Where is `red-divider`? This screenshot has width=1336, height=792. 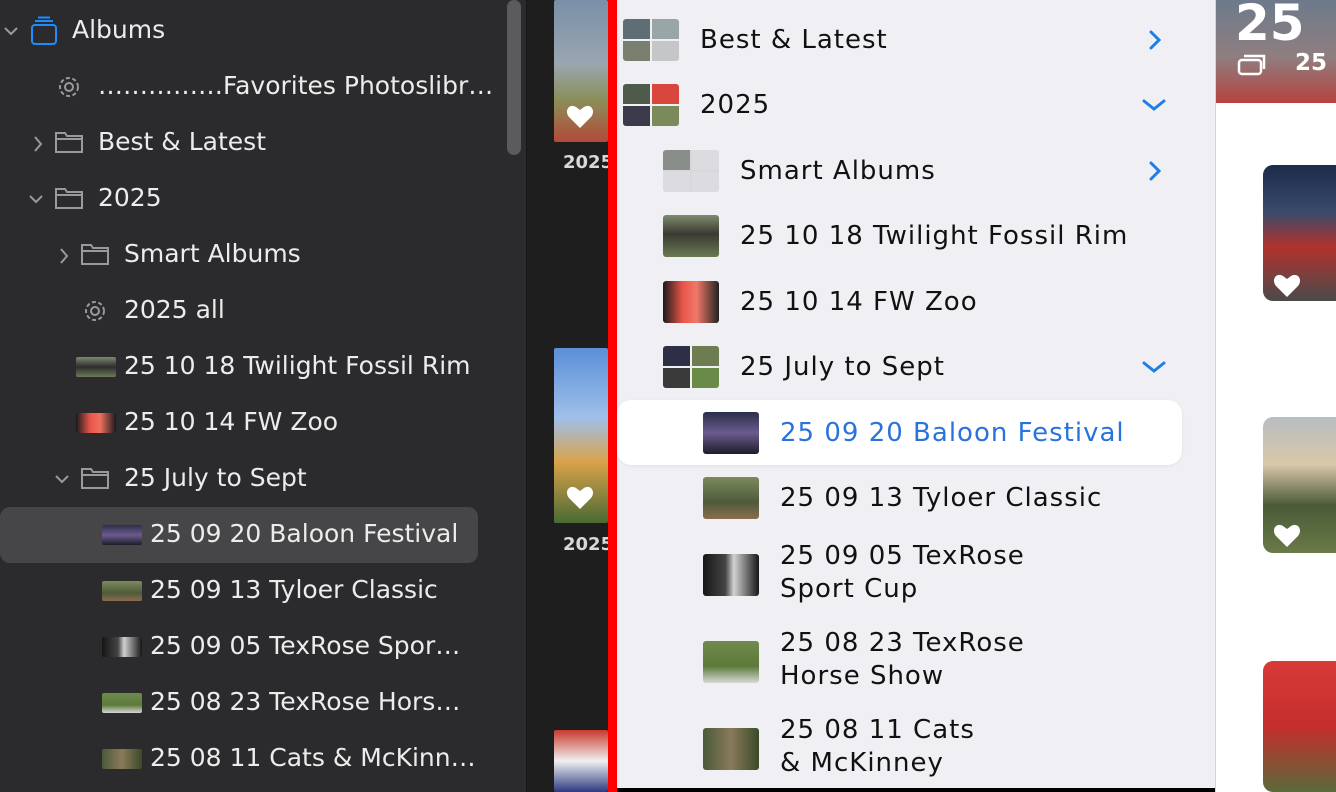
red-divider is located at coordinates (612, 396).